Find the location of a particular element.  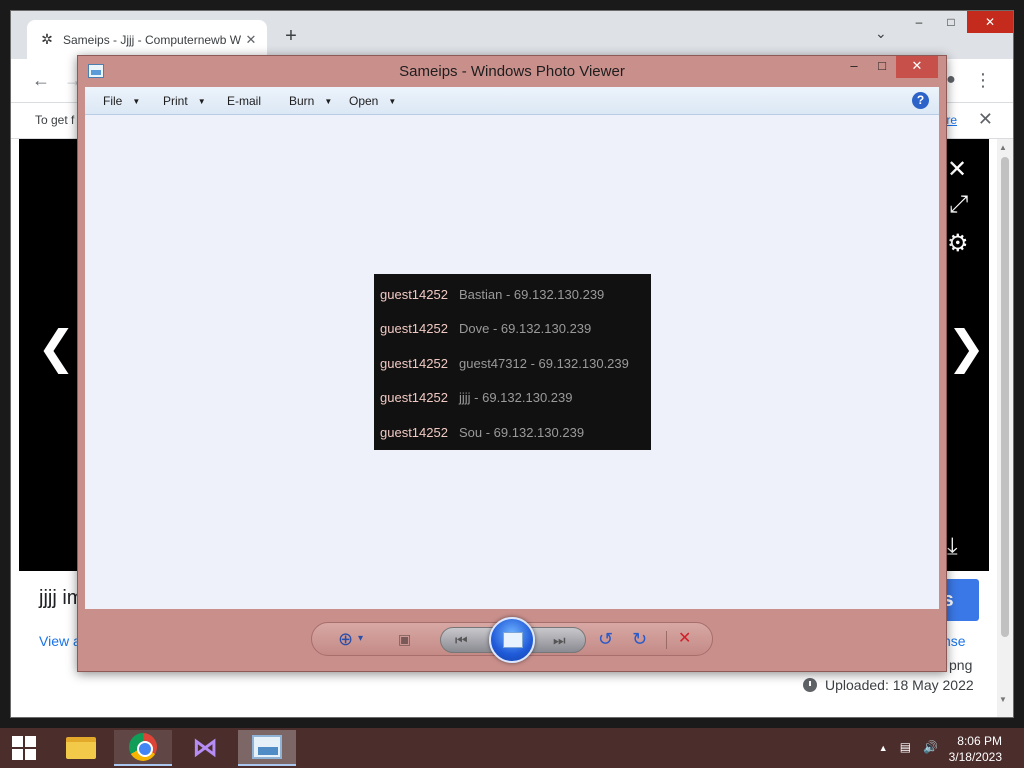

slideshow-button is located at coordinates (512, 640).